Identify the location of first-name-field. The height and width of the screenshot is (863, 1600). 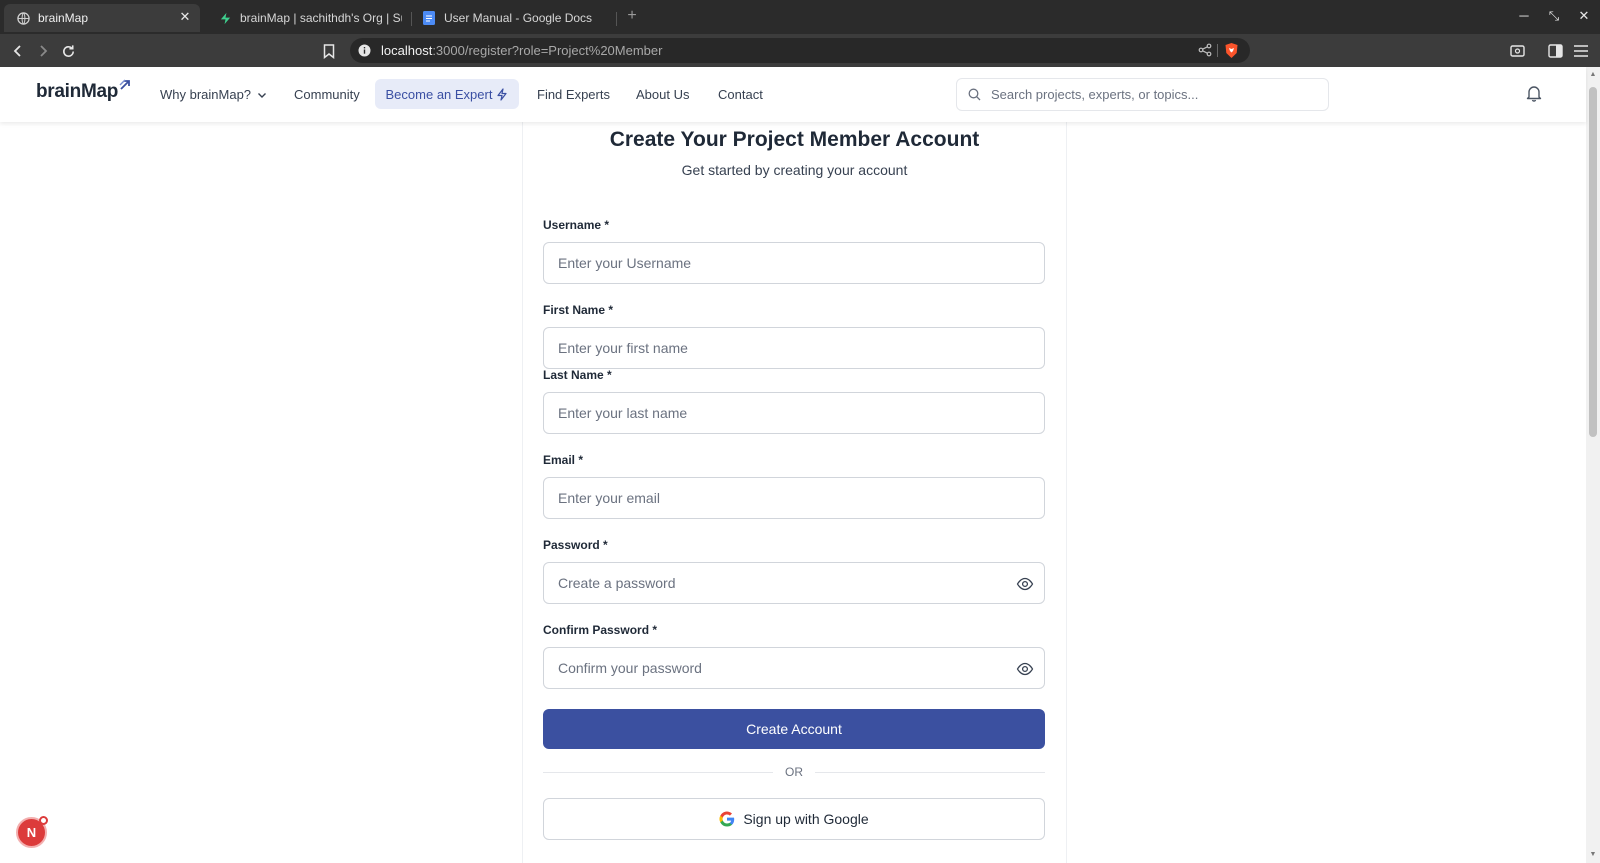
(794, 348).